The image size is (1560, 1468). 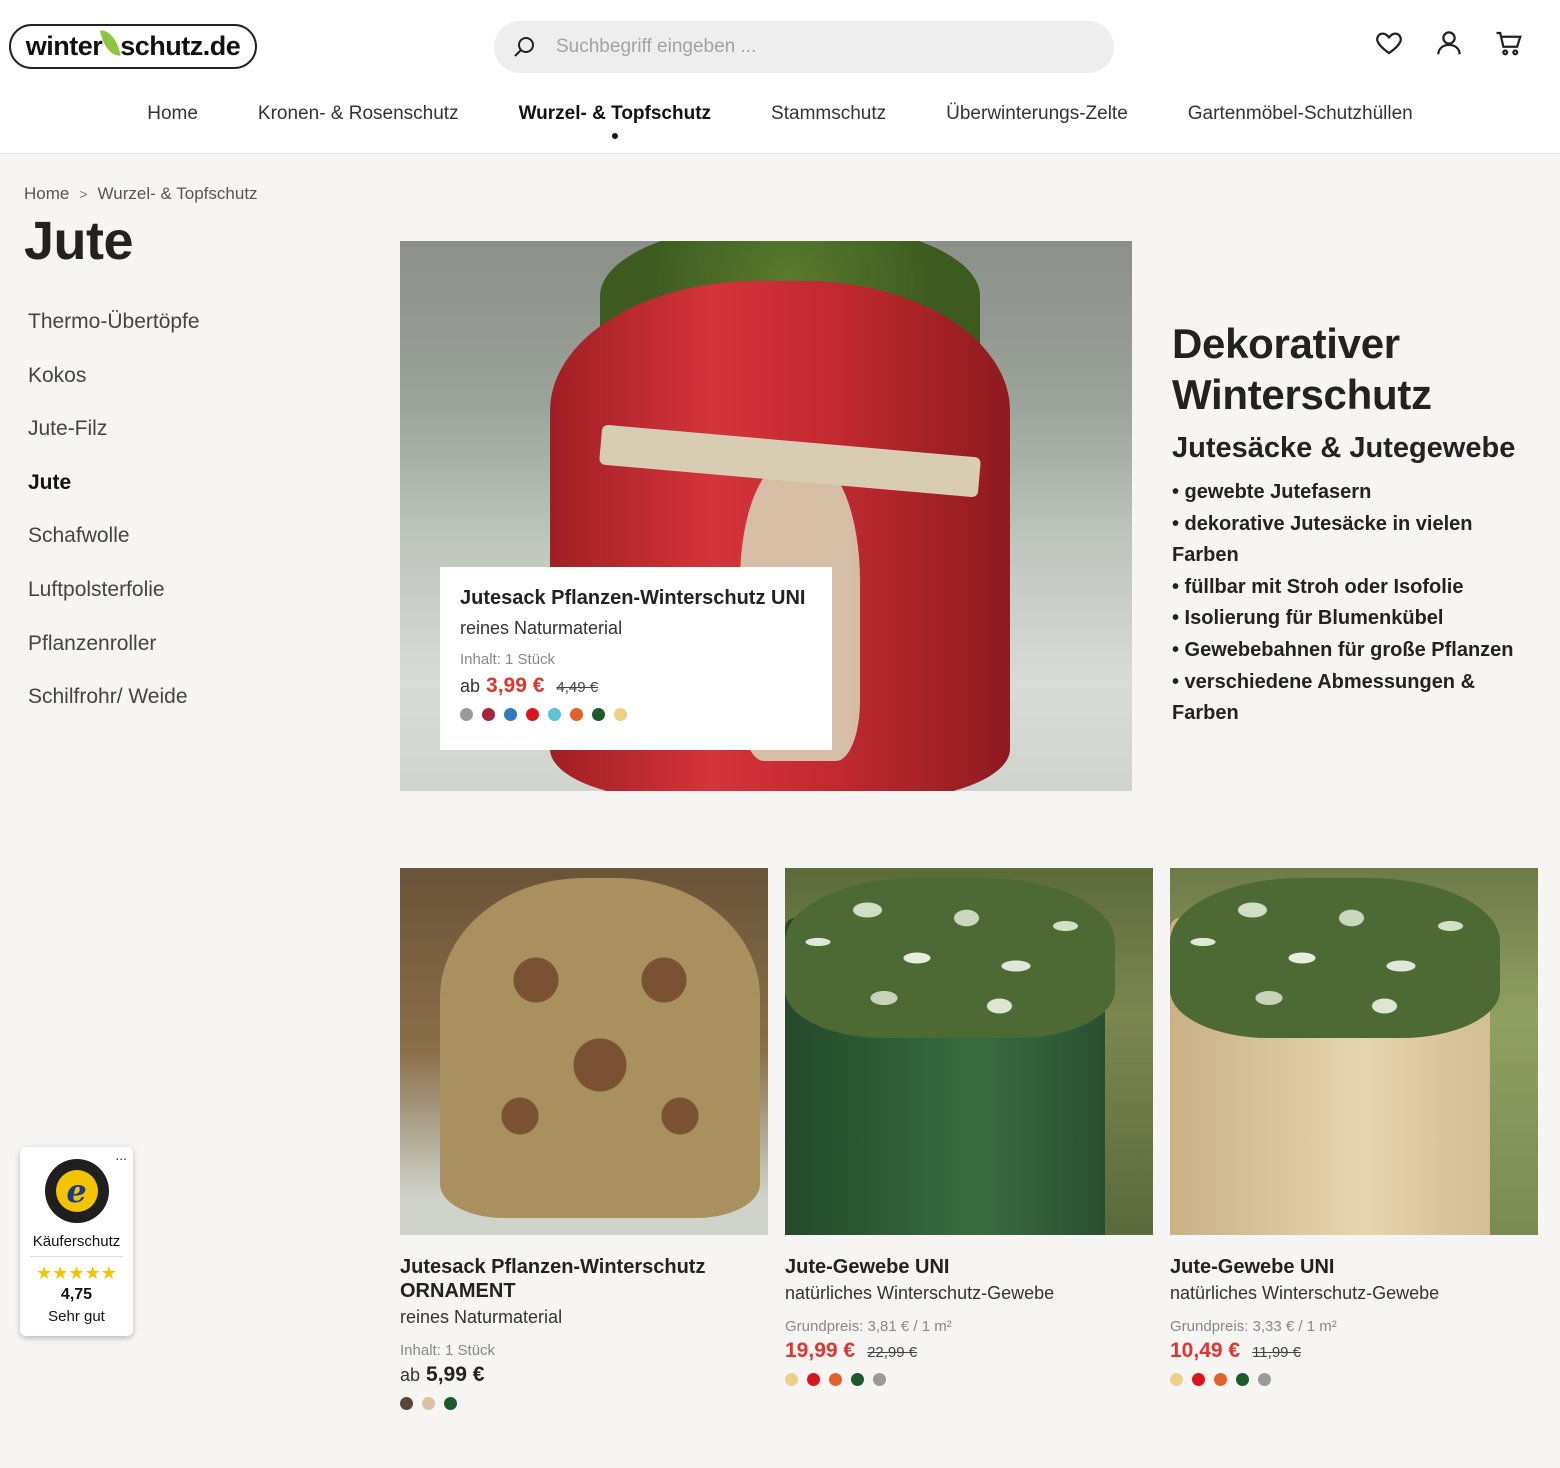 I want to click on nav-item-stammschutz: Stammschutz, so click(x=828, y=114).